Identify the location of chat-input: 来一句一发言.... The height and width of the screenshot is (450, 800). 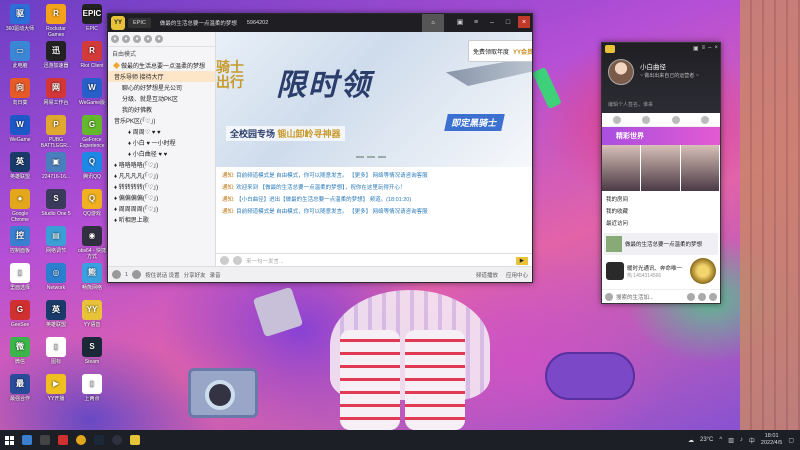
(265, 261).